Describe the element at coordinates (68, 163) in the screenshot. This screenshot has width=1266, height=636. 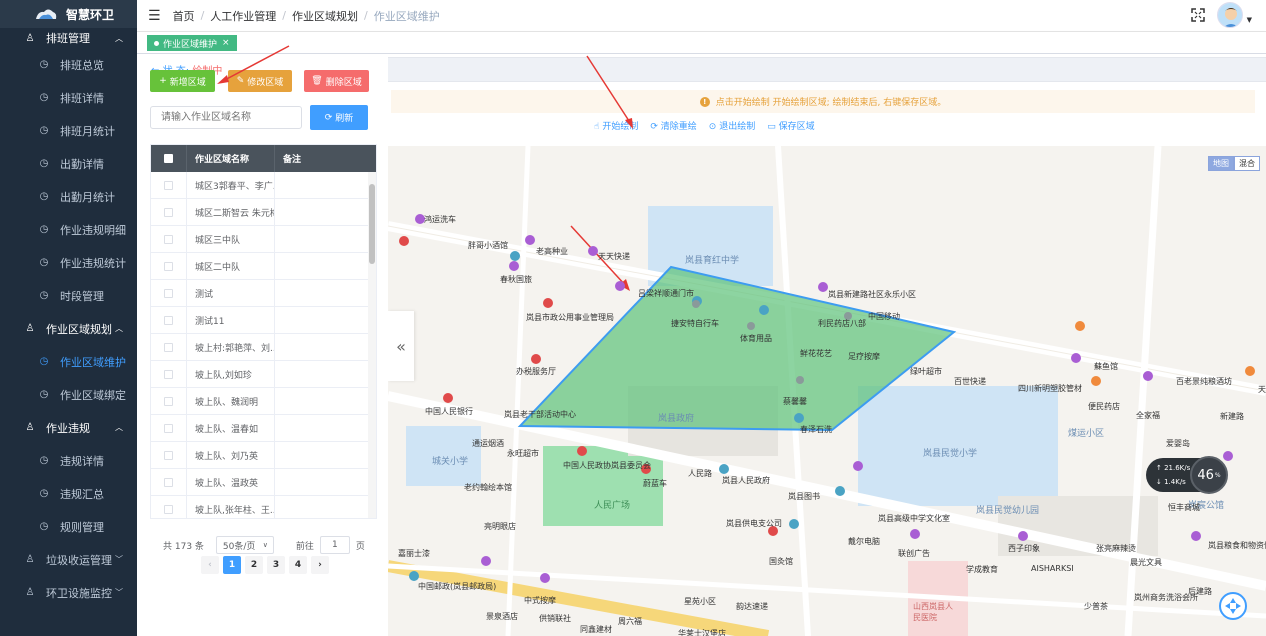
I see `sidebar-item: ◷ 出勤详情` at that location.